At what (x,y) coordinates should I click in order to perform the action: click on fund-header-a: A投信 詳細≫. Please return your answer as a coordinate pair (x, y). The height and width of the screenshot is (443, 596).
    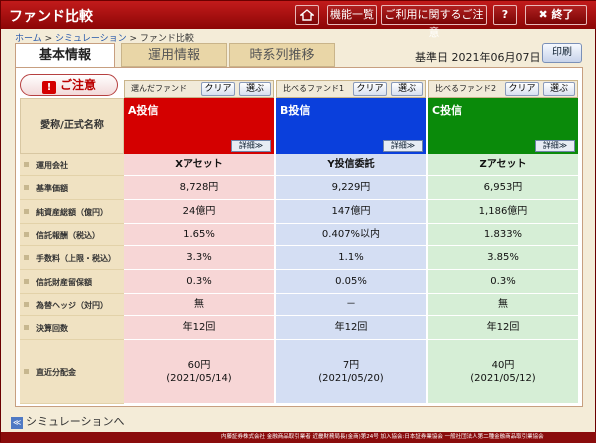
    Looking at the image, I should click on (199, 126).